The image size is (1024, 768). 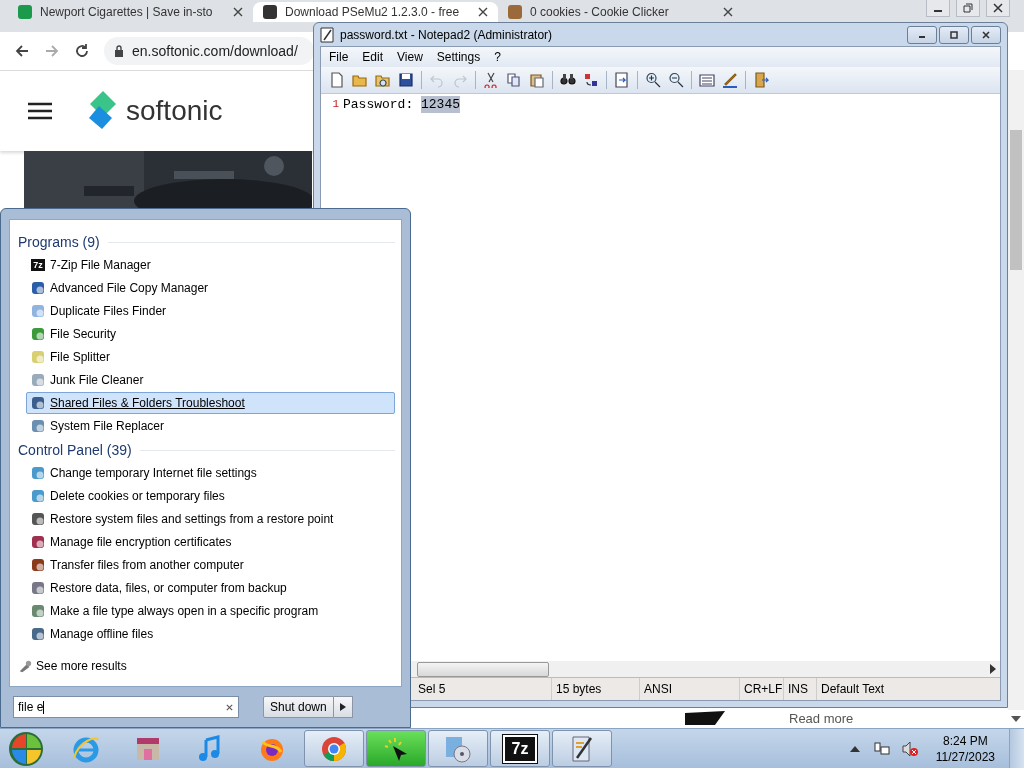 What do you see at coordinates (210, 473) in the screenshot?
I see `search-result-item: Change temporary Internet file settings` at bounding box center [210, 473].